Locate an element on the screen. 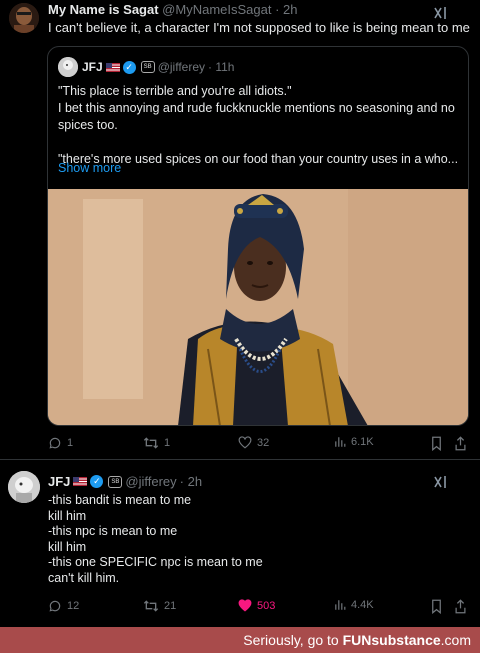  watermark-footer: Seriously, go to FUNsubstance.com is located at coordinates (240, 640).